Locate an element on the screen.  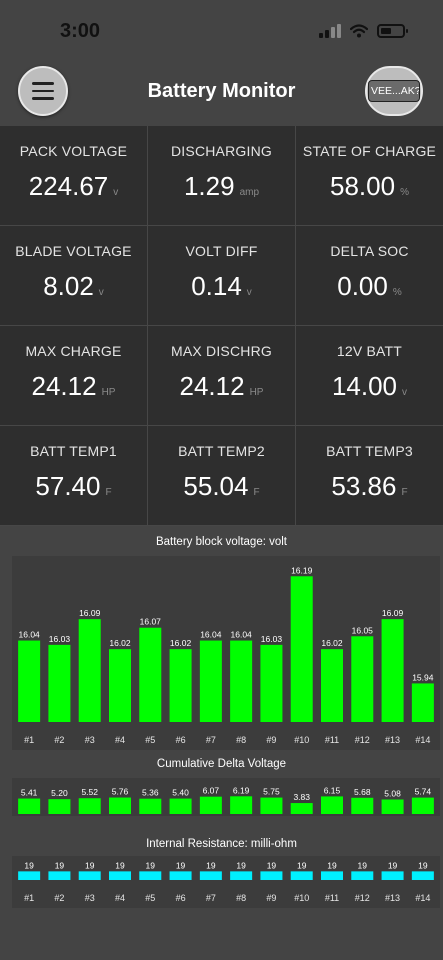
metric-label: BATT TEMP2 is located at coordinates (221, 451).